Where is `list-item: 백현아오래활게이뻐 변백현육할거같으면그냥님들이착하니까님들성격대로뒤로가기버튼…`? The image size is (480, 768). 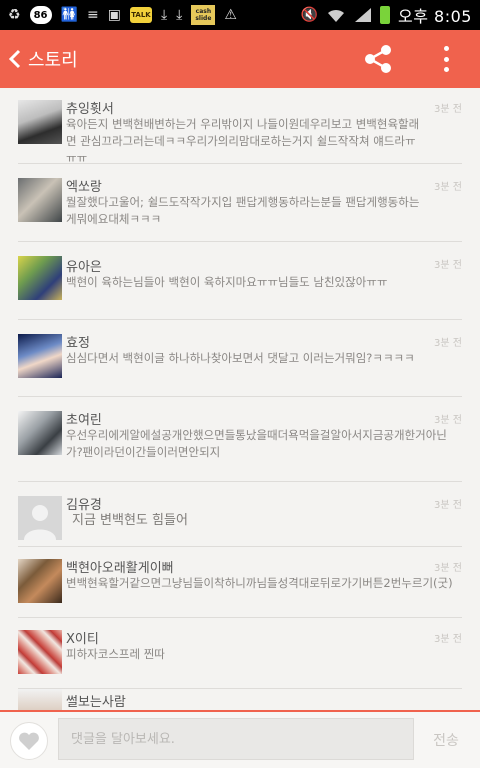
list-item: 백현아오래활게이뻐 변백현육할거같으면그냥님들이착하니까님들성격대로뒤로가기버튼… is located at coordinates (240, 582).